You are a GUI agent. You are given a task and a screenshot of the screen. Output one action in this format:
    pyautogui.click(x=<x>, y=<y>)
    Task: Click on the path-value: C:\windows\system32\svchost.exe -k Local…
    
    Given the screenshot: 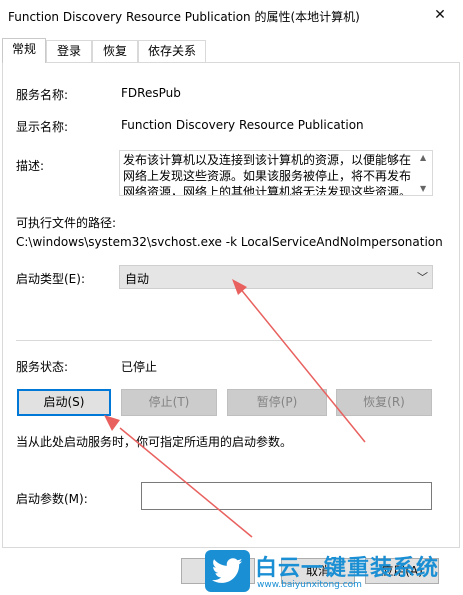 What is the action you would take?
    pyautogui.click(x=229, y=242)
    